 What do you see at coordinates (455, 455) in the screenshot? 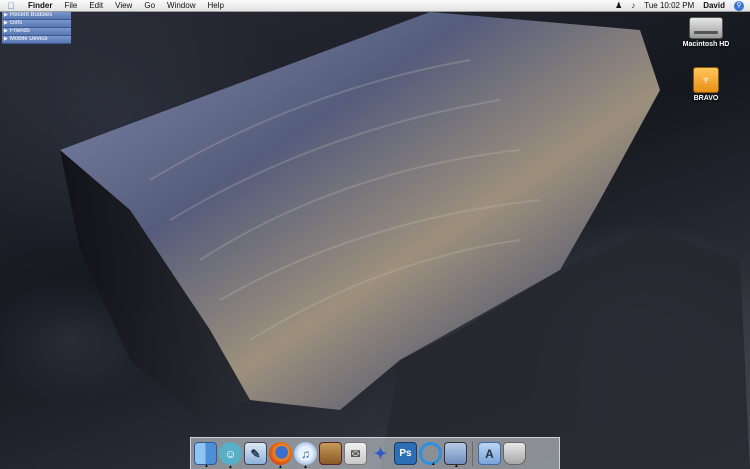
I see `system-preferences-icon: ▲` at bounding box center [455, 455].